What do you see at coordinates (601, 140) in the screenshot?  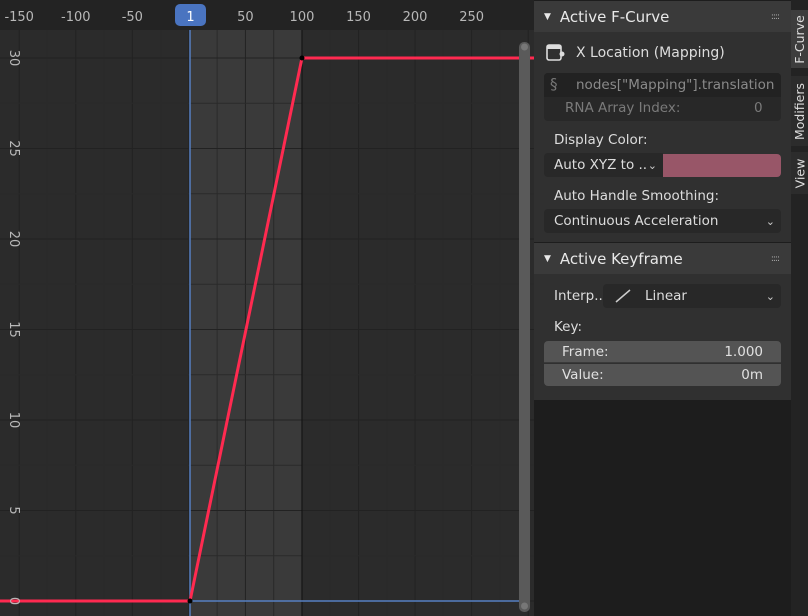 I see `display-color-label: Display Color:` at bounding box center [601, 140].